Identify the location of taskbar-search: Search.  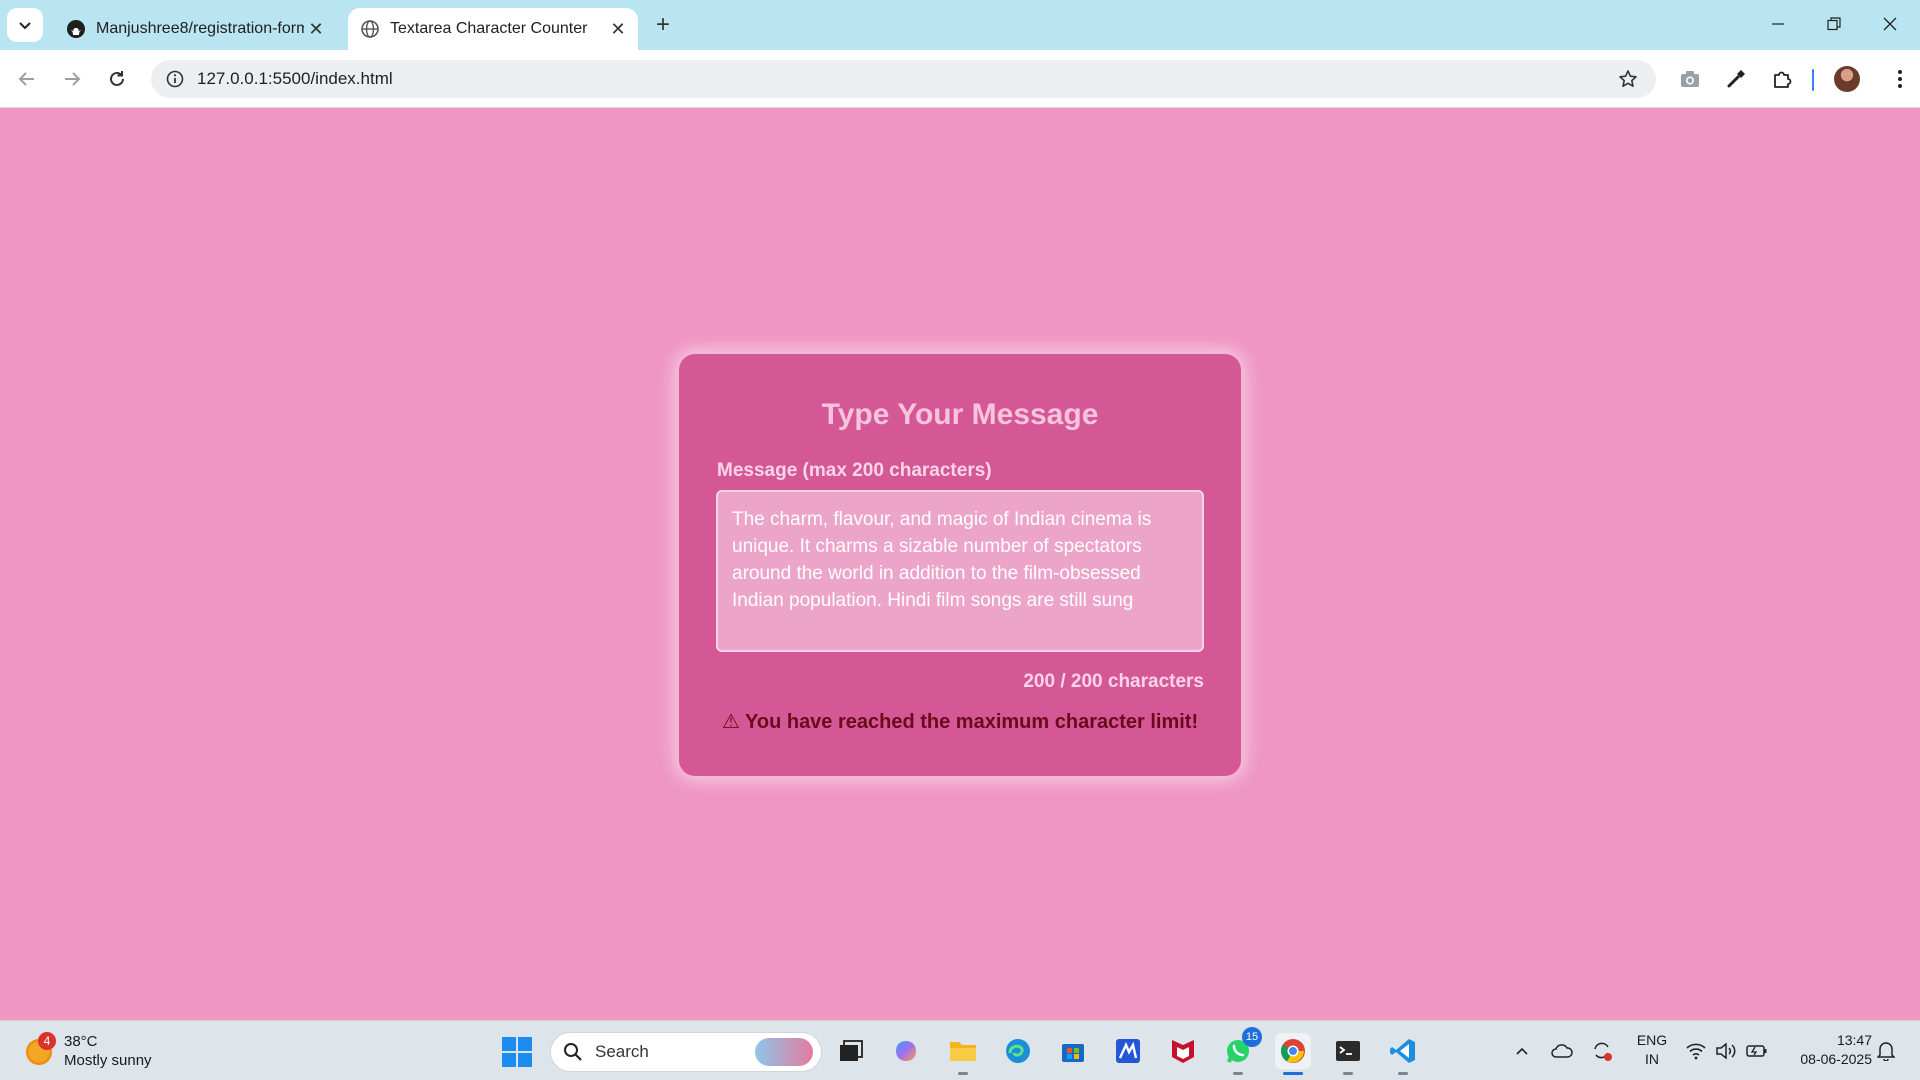
(686, 1052).